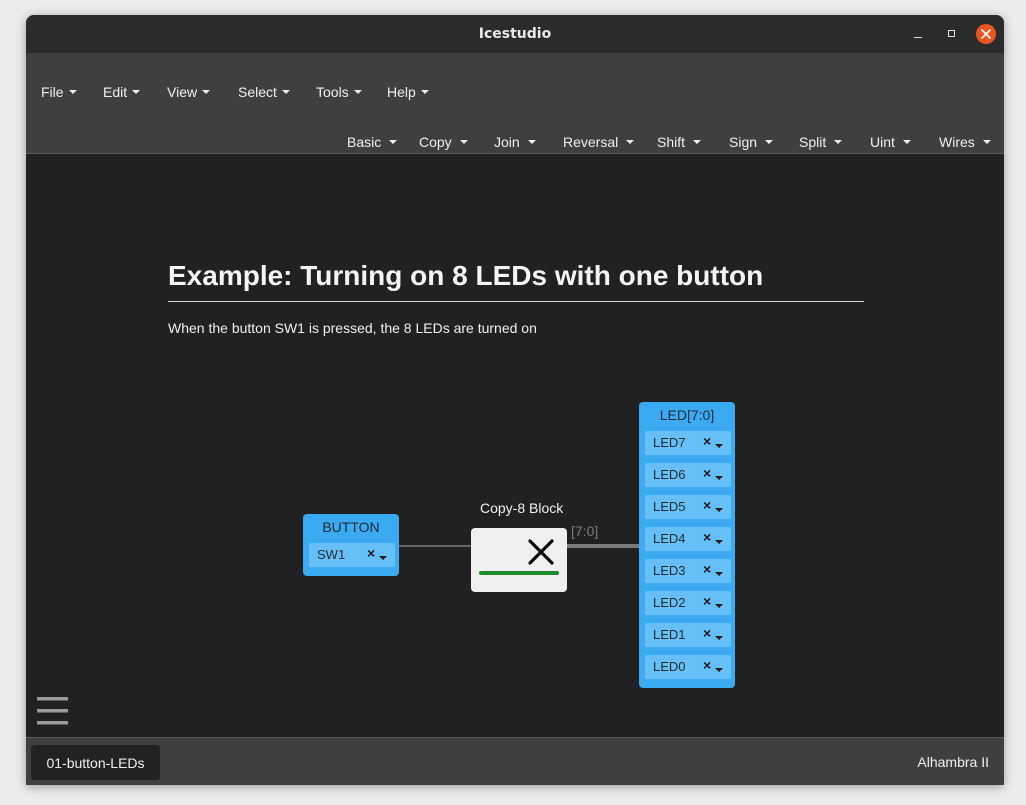  What do you see at coordinates (352, 555) in the screenshot?
I see `pin-select-sw1: SW1 ×` at bounding box center [352, 555].